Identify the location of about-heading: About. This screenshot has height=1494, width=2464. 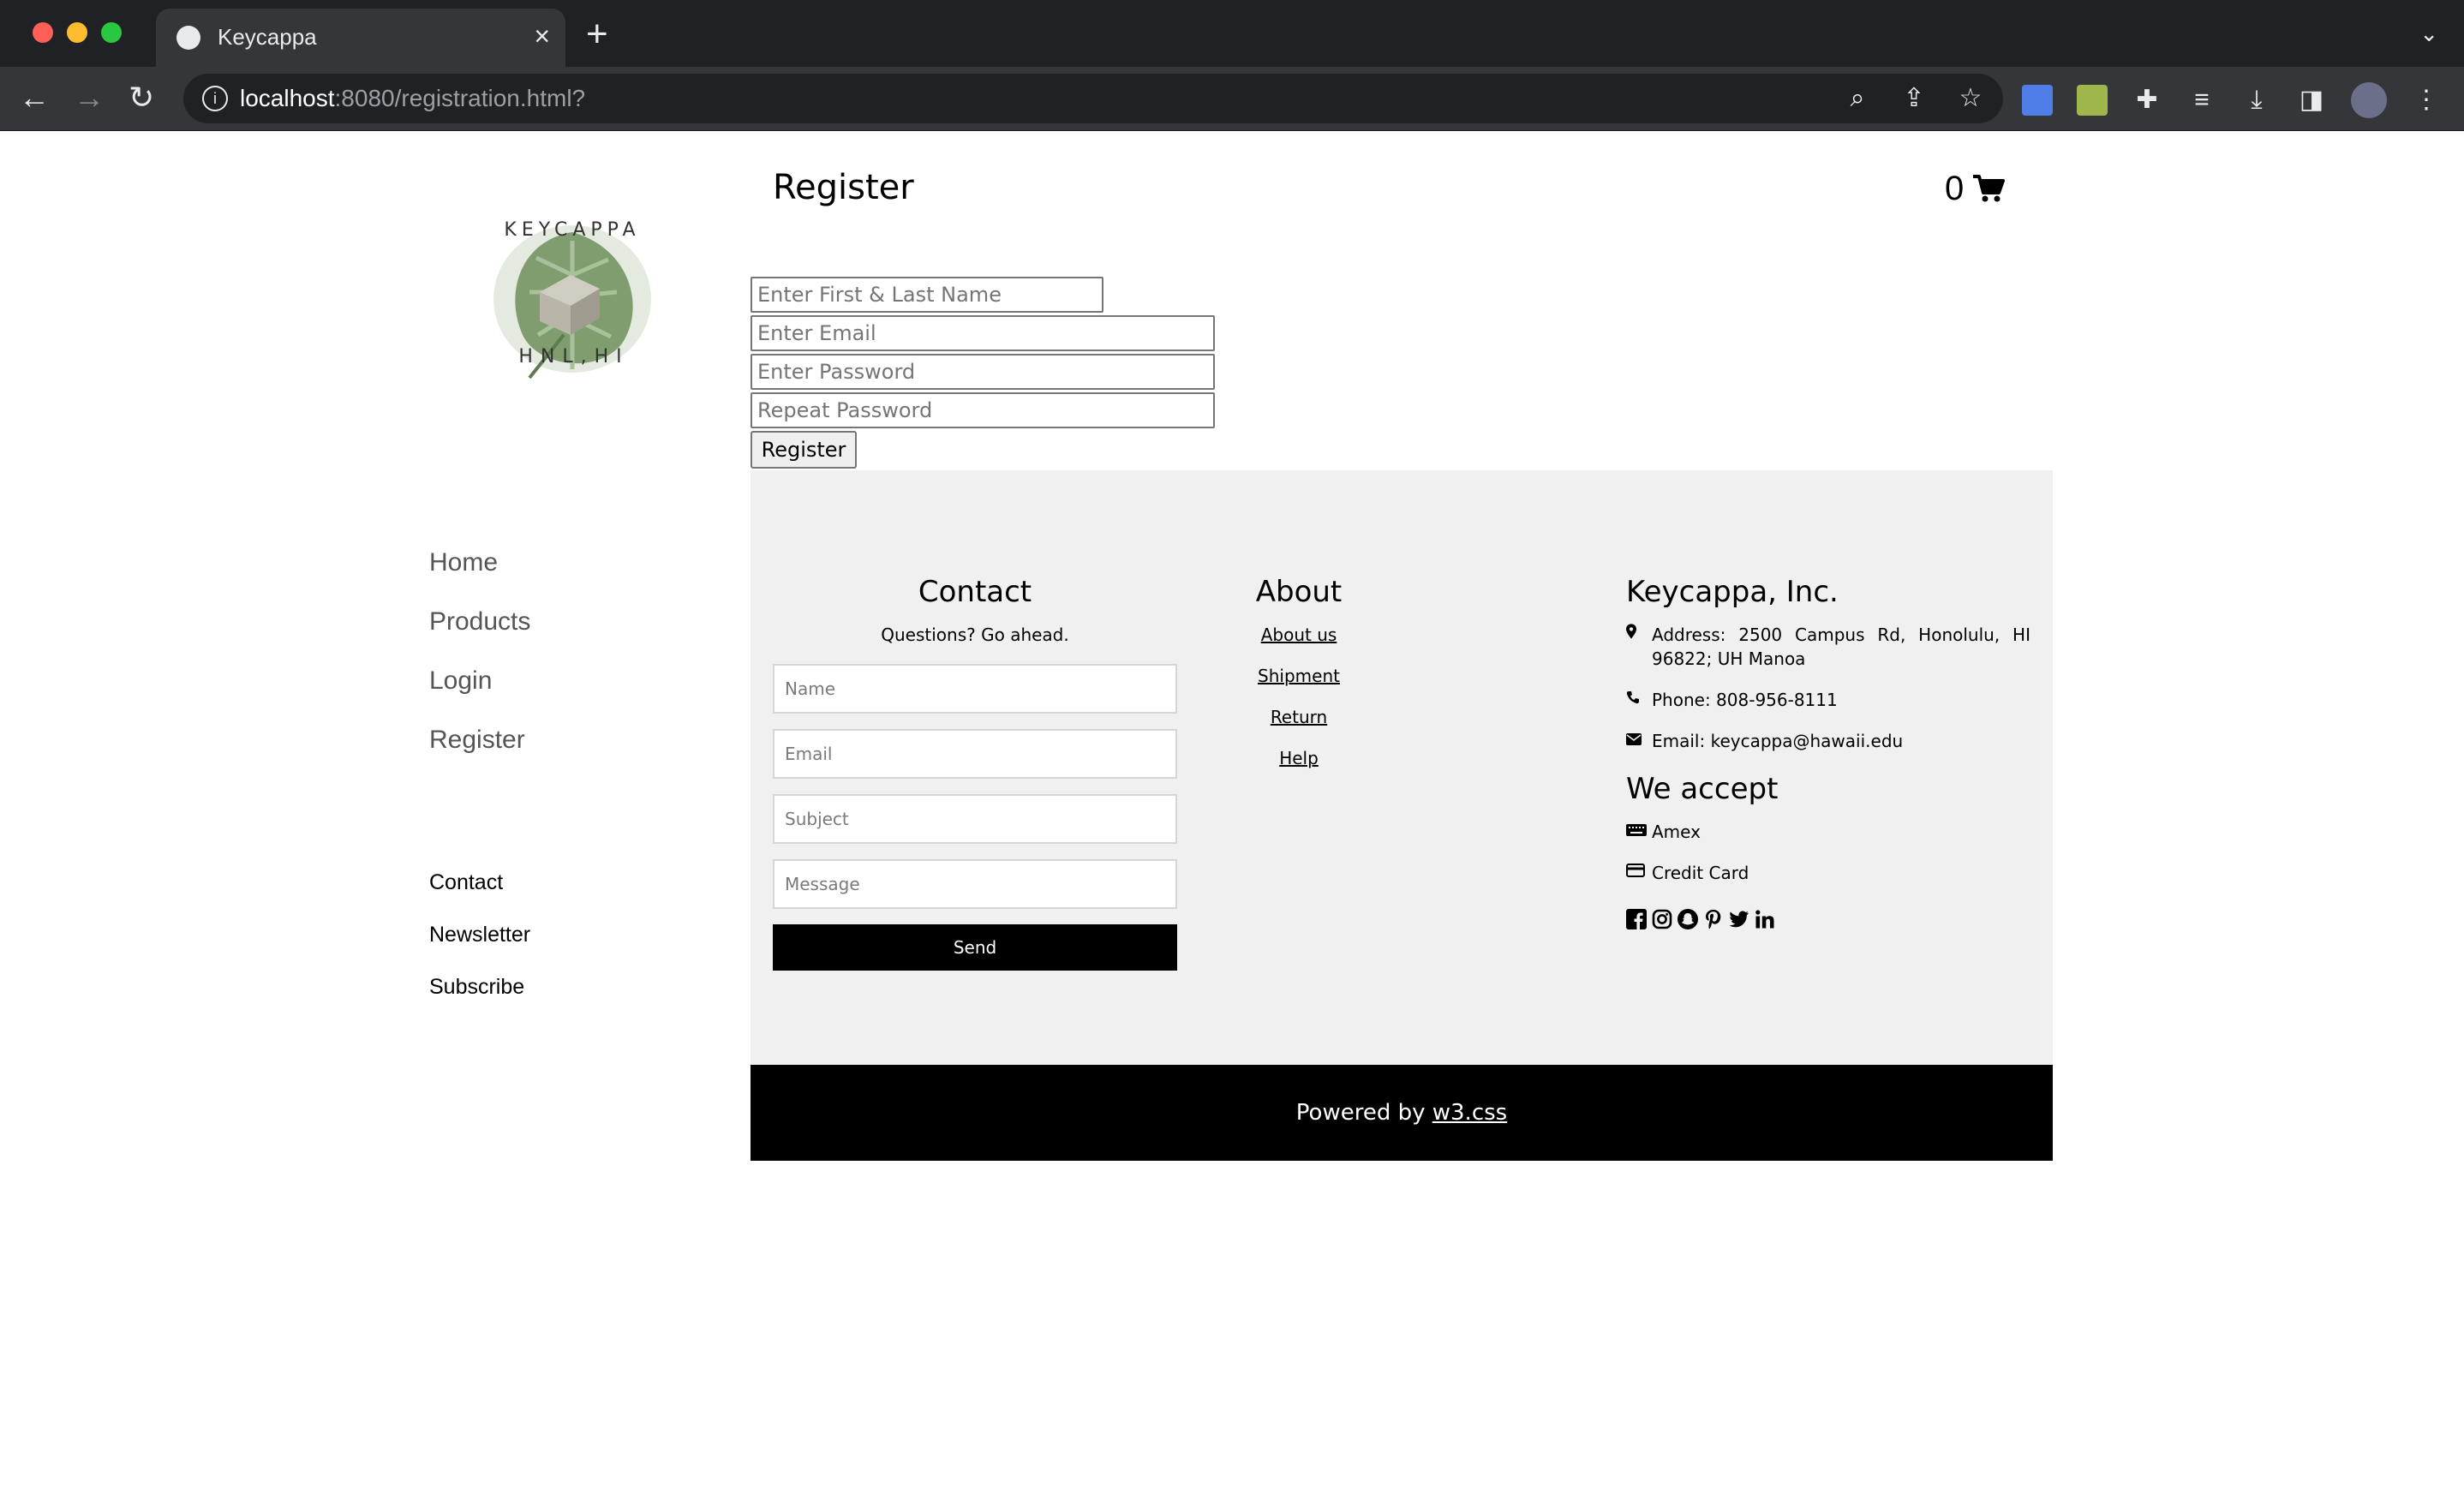
(1299, 592).